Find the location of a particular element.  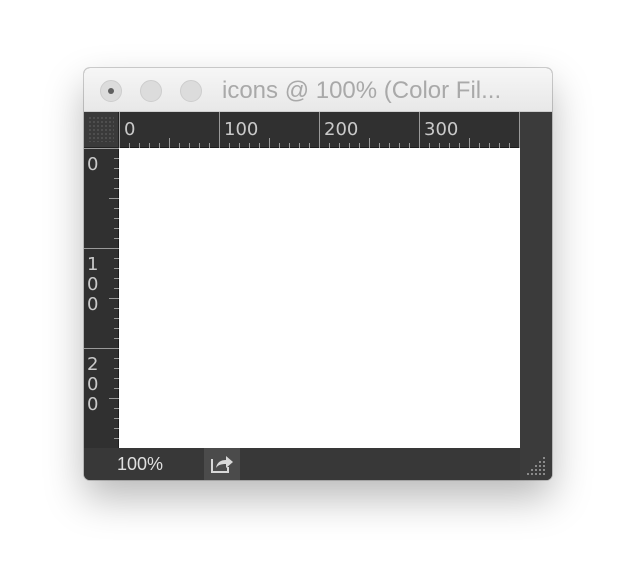

resize-grip is located at coordinates (536, 464).